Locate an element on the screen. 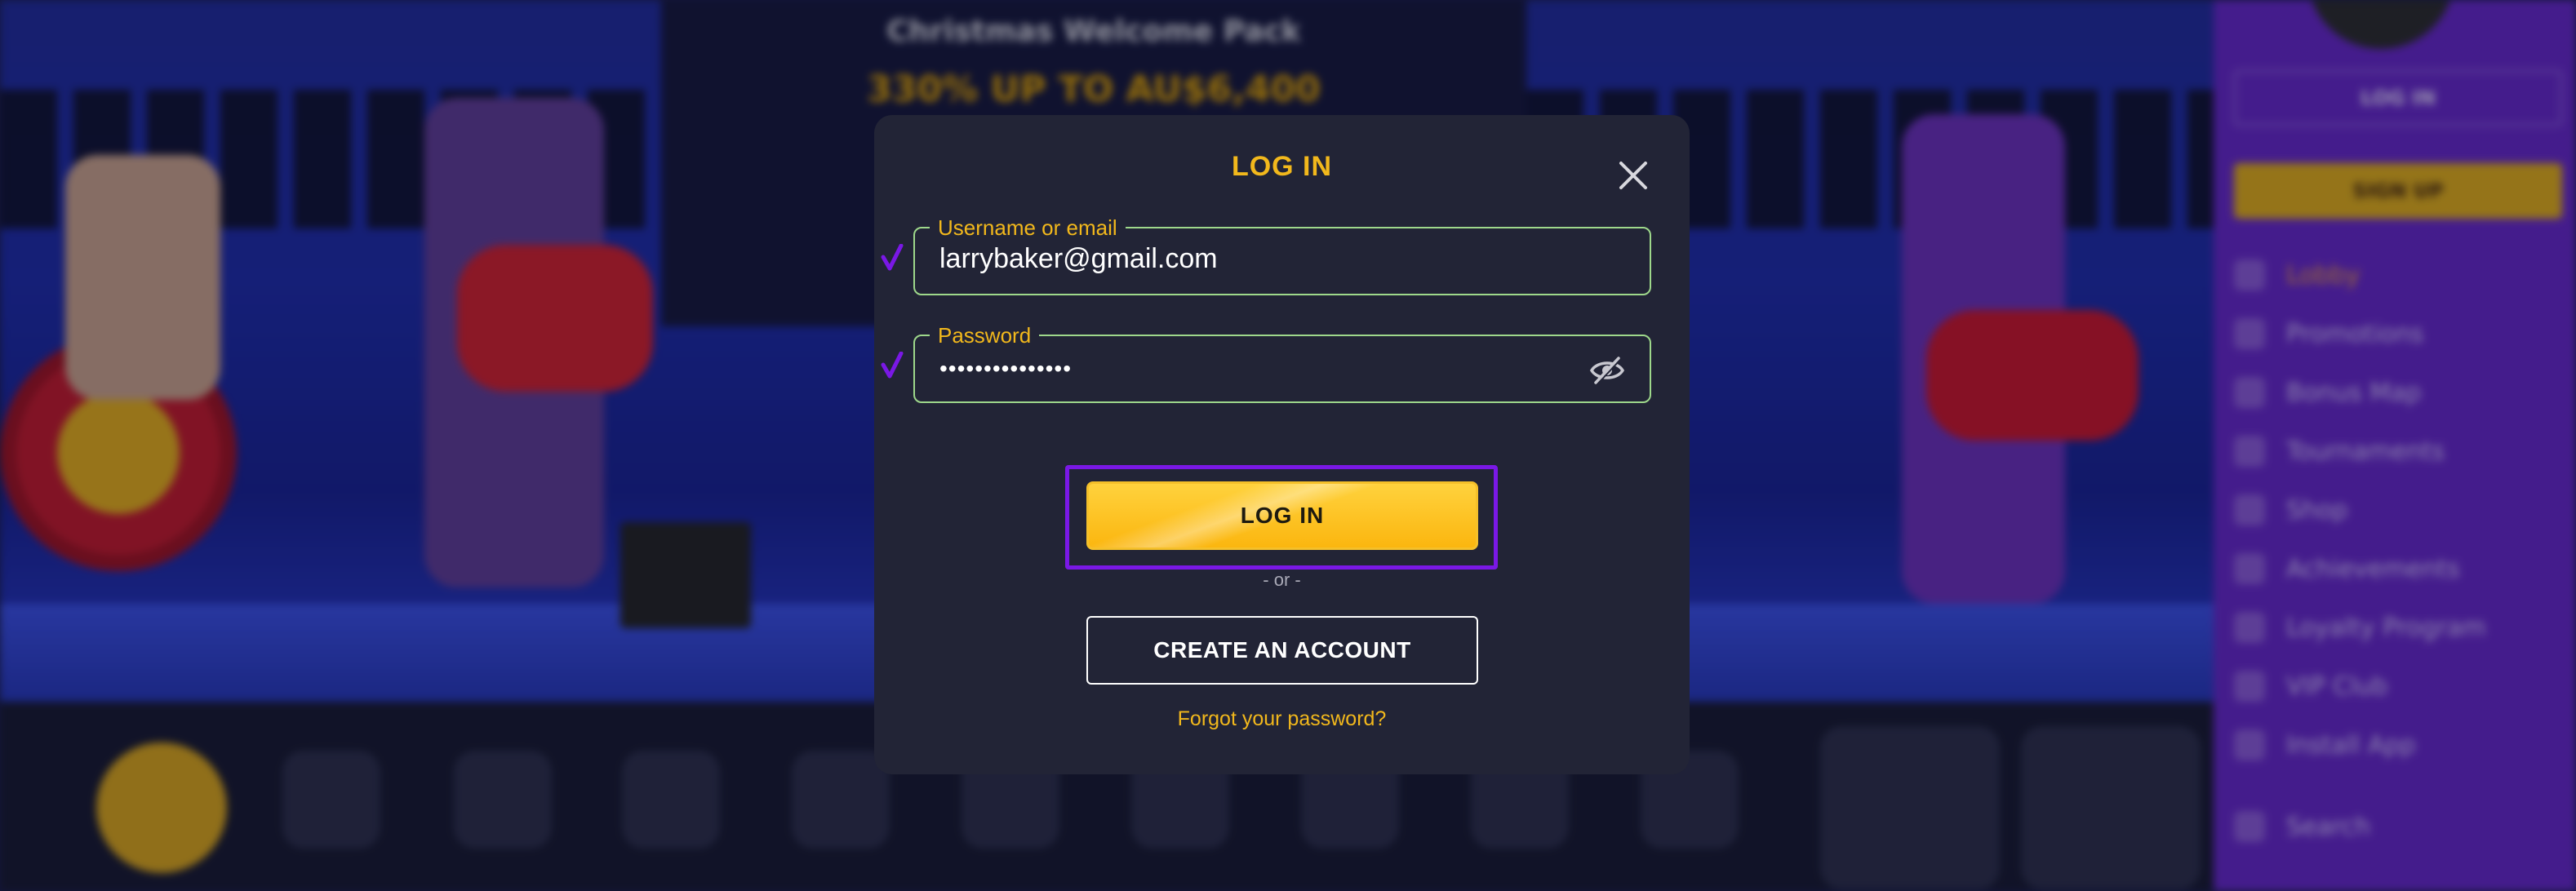 The image size is (2576, 891). show-password-toggle is located at coordinates (1607, 370).